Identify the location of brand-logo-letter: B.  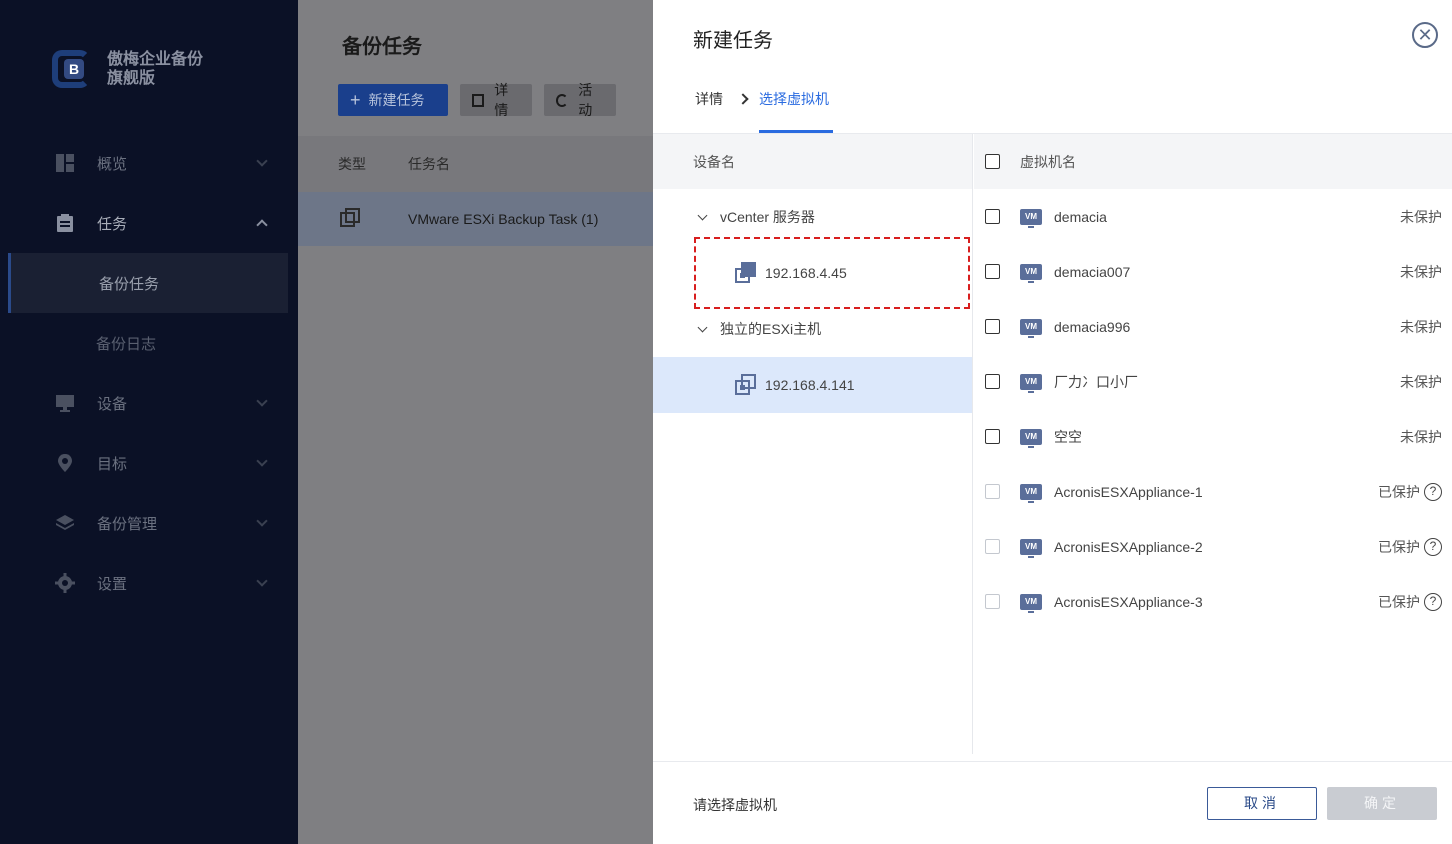
(74, 69).